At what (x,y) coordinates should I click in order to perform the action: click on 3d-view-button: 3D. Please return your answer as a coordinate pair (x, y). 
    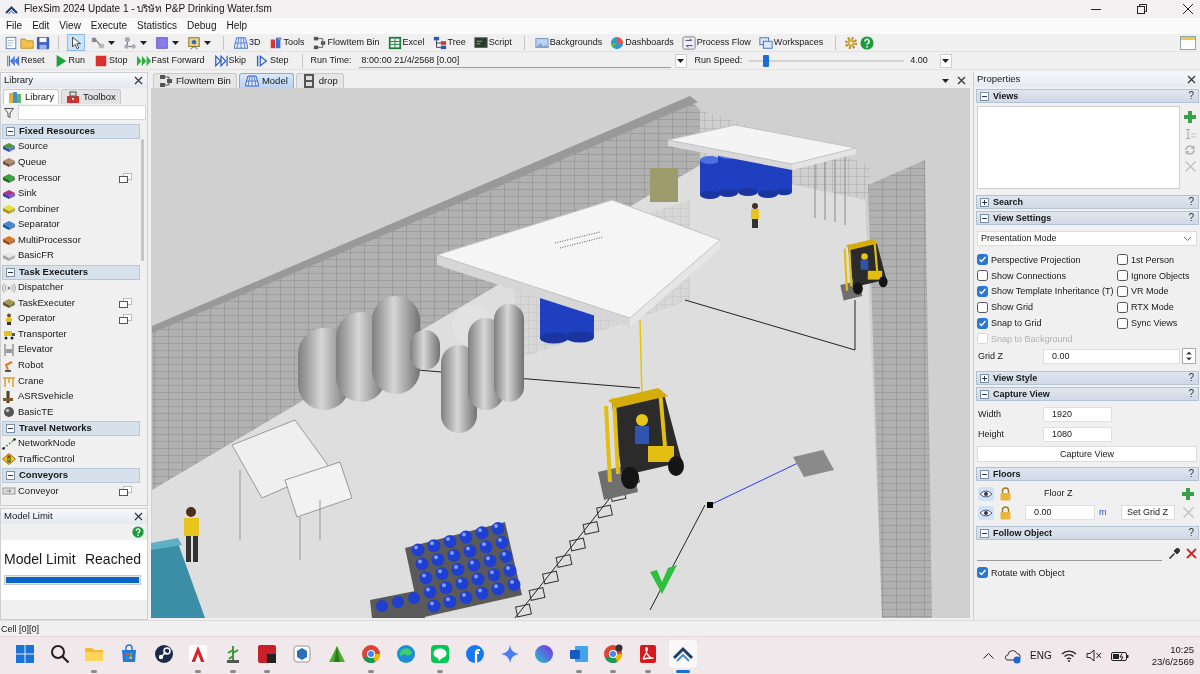
    Looking at the image, I should click on (247, 42).